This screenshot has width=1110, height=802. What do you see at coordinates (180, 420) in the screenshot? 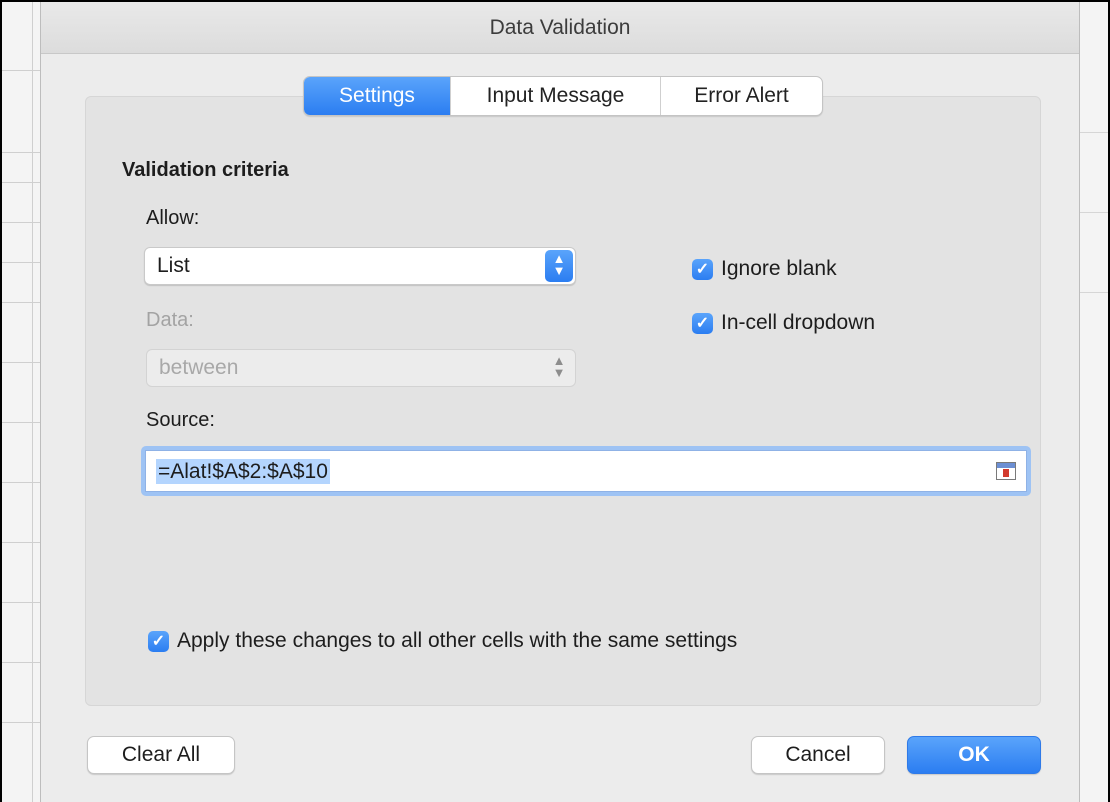
I see `source-label: Source:` at bounding box center [180, 420].